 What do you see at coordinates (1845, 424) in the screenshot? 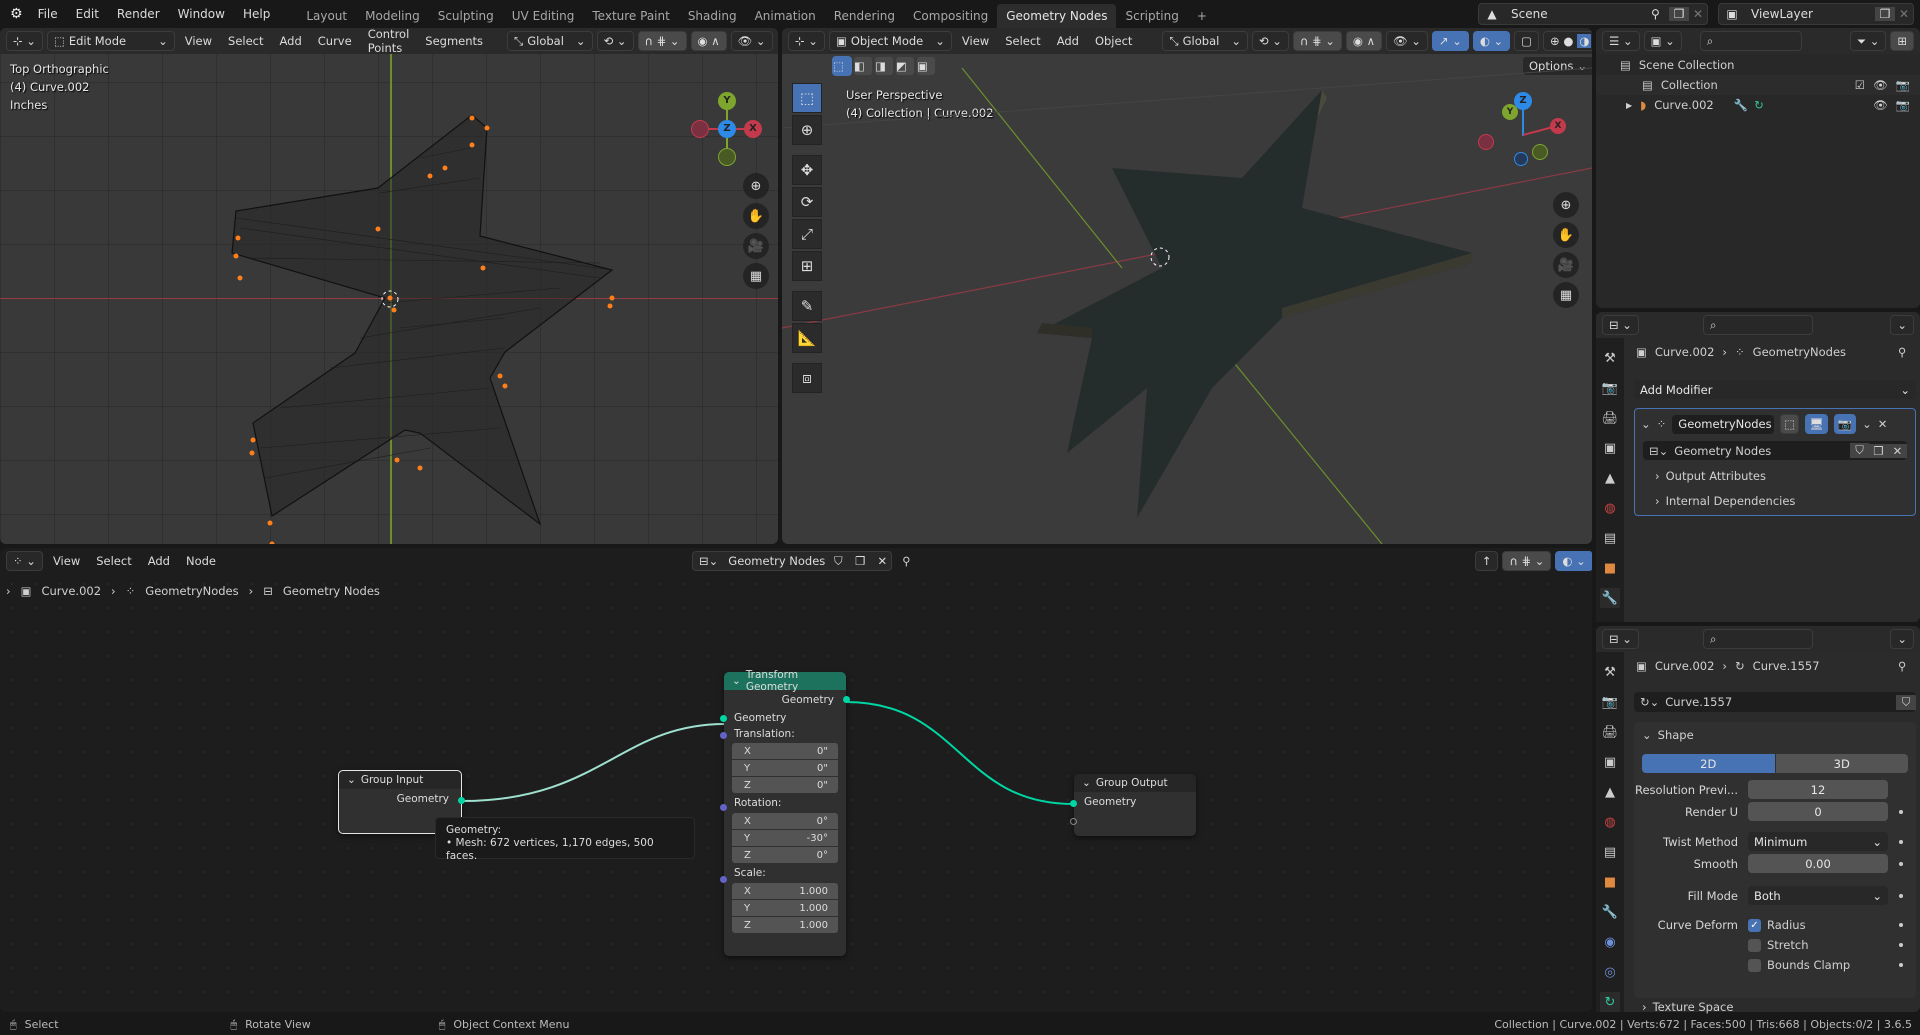
I see `render-toggle: 📷` at bounding box center [1845, 424].